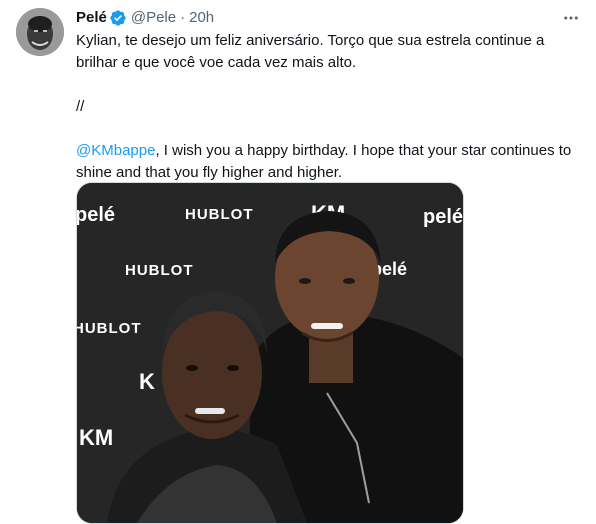 The height and width of the screenshot is (524, 596). Describe the element at coordinates (159, 270) in the screenshot. I see `backdrop-logo-hublot-2: HUBLOT` at that location.